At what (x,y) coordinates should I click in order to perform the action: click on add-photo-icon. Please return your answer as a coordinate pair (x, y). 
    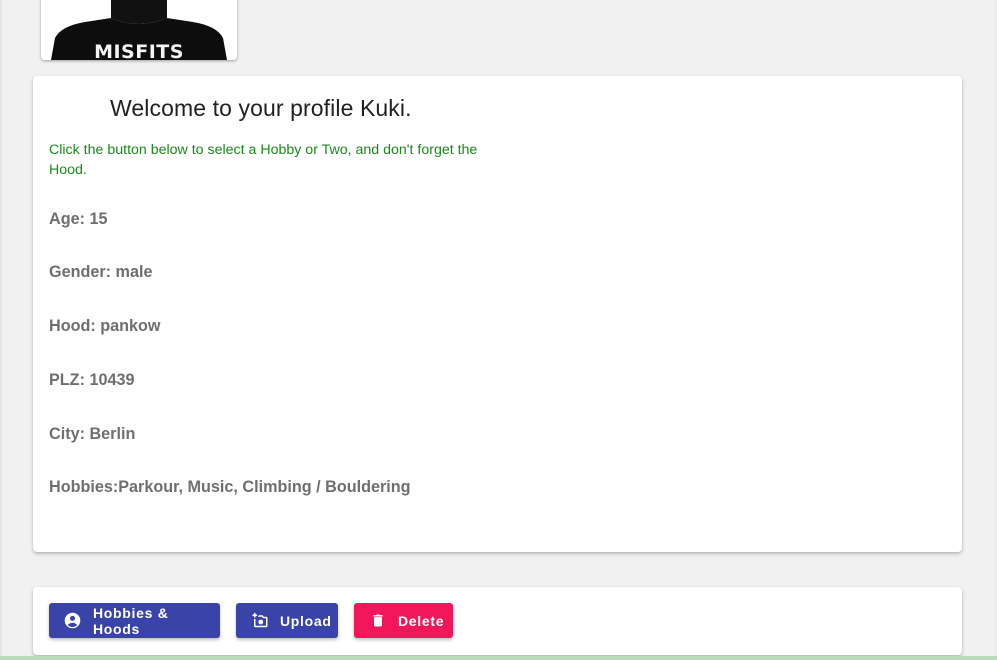
    Looking at the image, I should click on (260, 621).